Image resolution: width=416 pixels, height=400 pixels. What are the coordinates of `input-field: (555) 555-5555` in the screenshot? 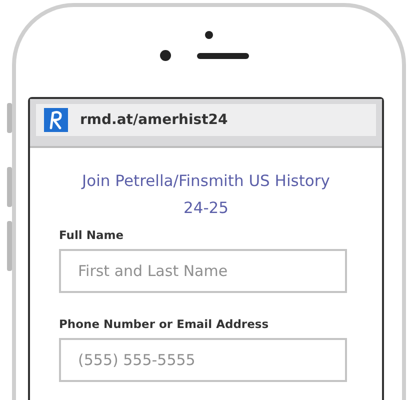 It's located at (203, 360).